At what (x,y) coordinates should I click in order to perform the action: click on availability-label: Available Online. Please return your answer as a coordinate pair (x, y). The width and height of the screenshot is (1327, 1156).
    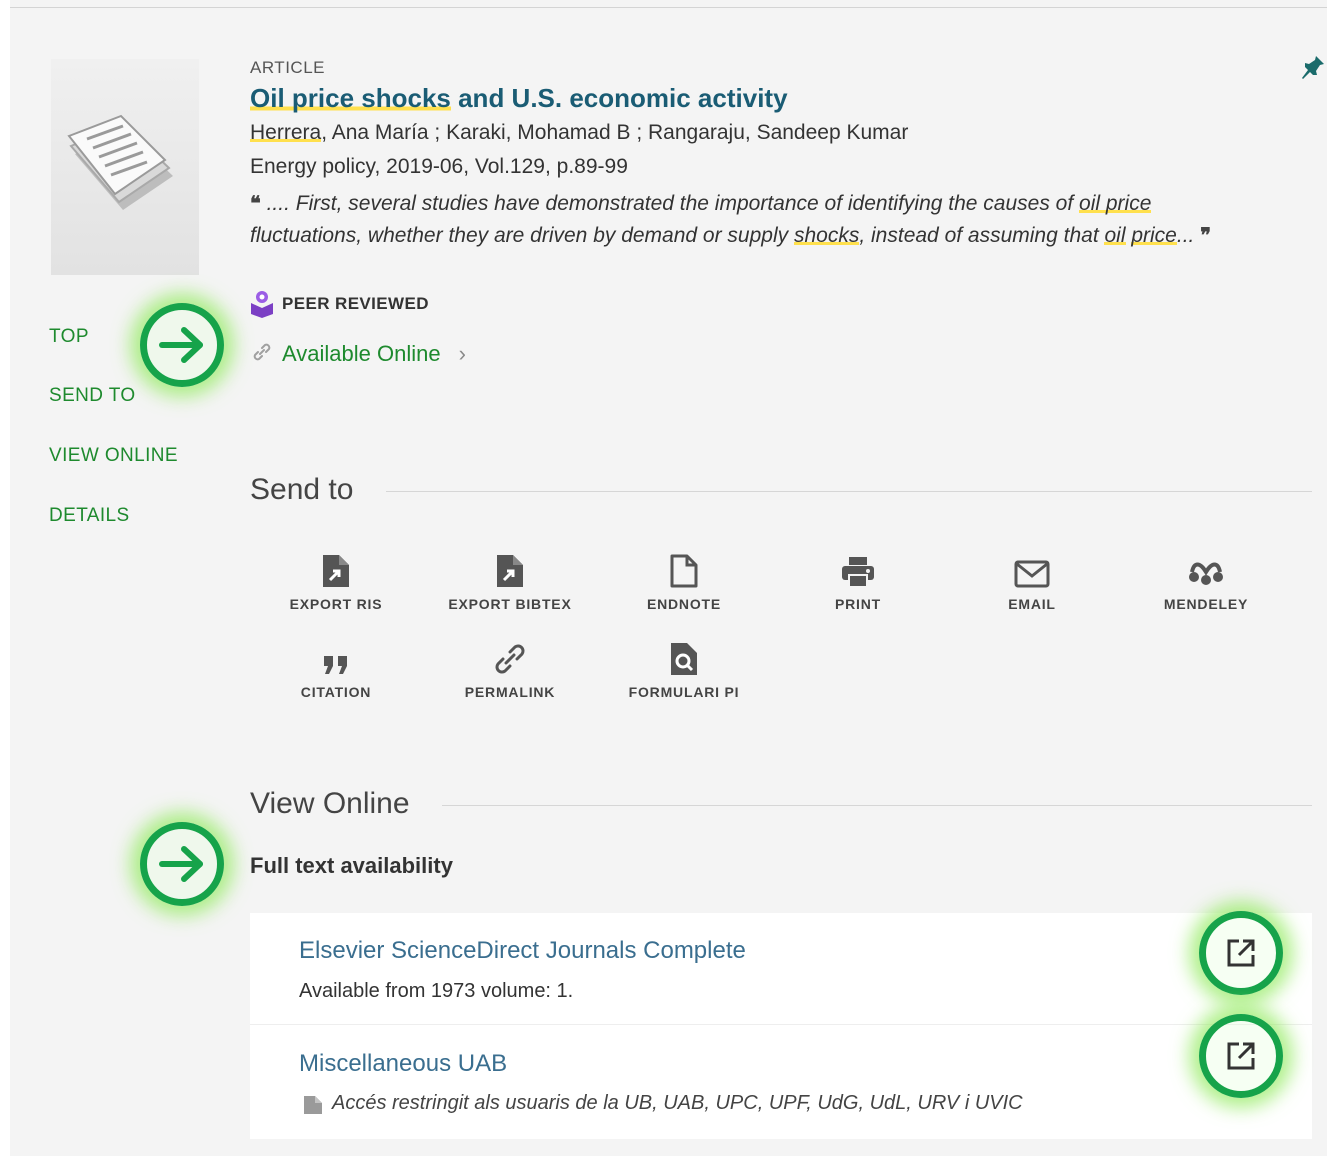
    Looking at the image, I should click on (361, 354).